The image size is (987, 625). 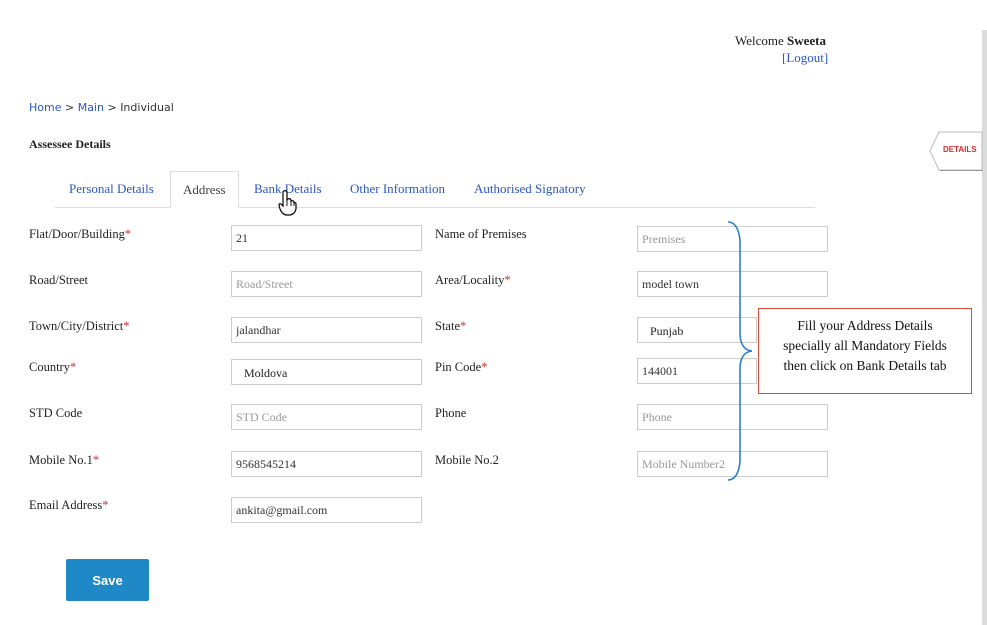 I want to click on label-email: Email Address*, so click(x=69, y=505).